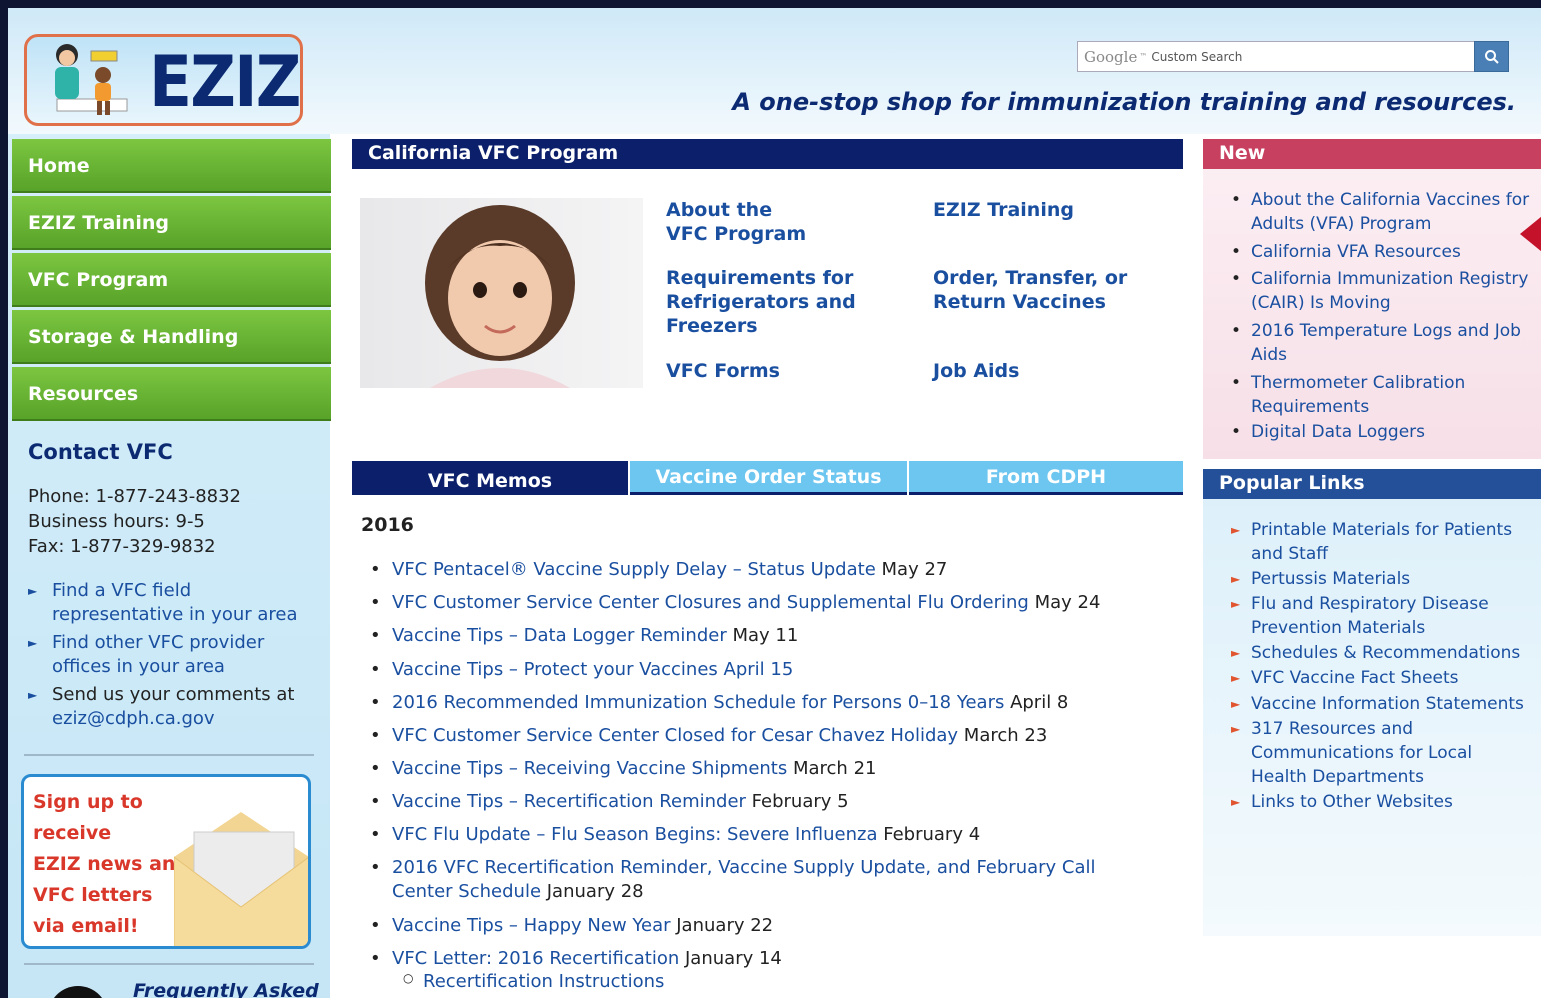  I want to click on memo-date: March 23, so click(1003, 735).